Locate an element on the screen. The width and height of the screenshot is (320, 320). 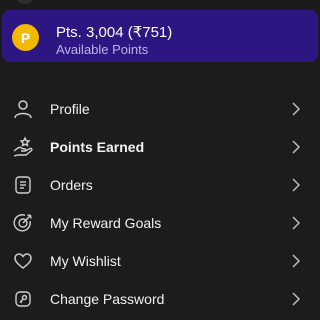
menu-label-reward-goals: My Reward Goals is located at coordinates (106, 223).